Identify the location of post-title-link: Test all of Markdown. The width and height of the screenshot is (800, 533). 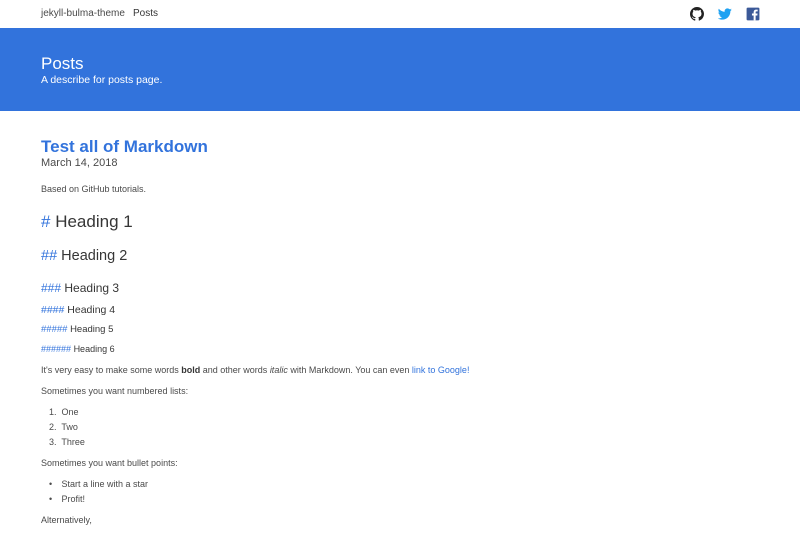
(124, 147).